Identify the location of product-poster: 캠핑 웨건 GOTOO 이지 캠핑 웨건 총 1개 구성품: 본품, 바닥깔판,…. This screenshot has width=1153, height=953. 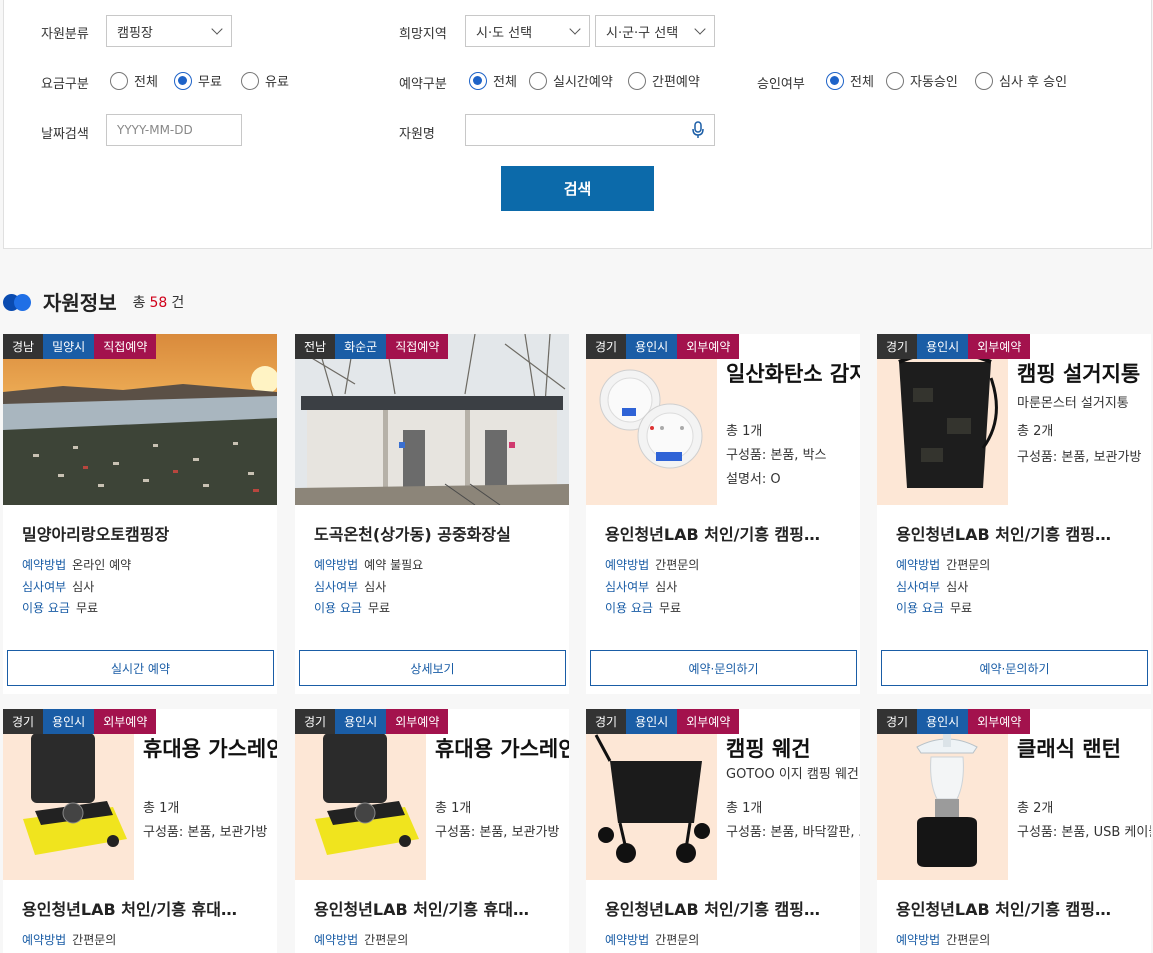
(723, 794).